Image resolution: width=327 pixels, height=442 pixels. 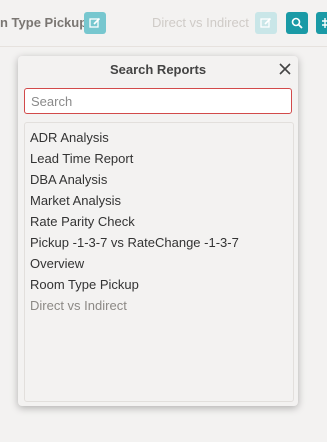 I want to click on report-tabs-bar: n Type Pickup Direct vs Indirect, so click(x=163, y=23).